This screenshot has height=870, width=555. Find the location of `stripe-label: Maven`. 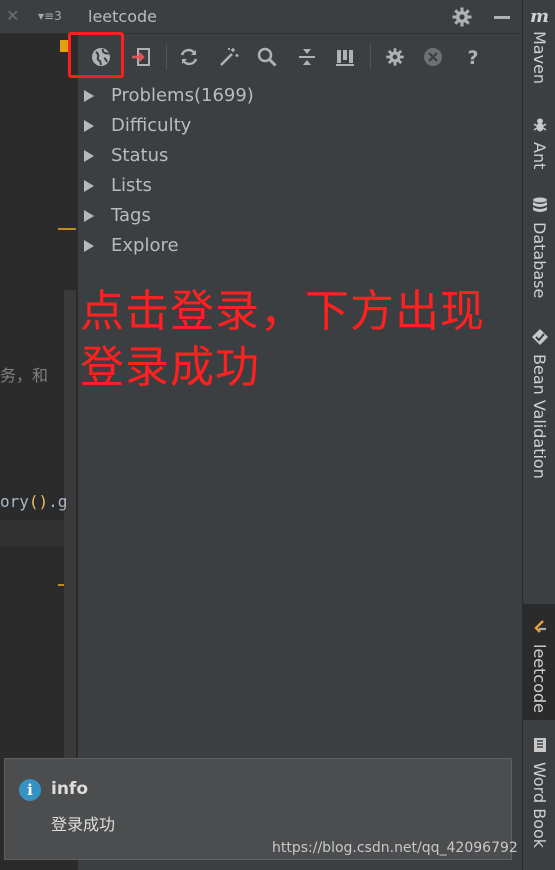

stripe-label: Maven is located at coordinates (539, 58).